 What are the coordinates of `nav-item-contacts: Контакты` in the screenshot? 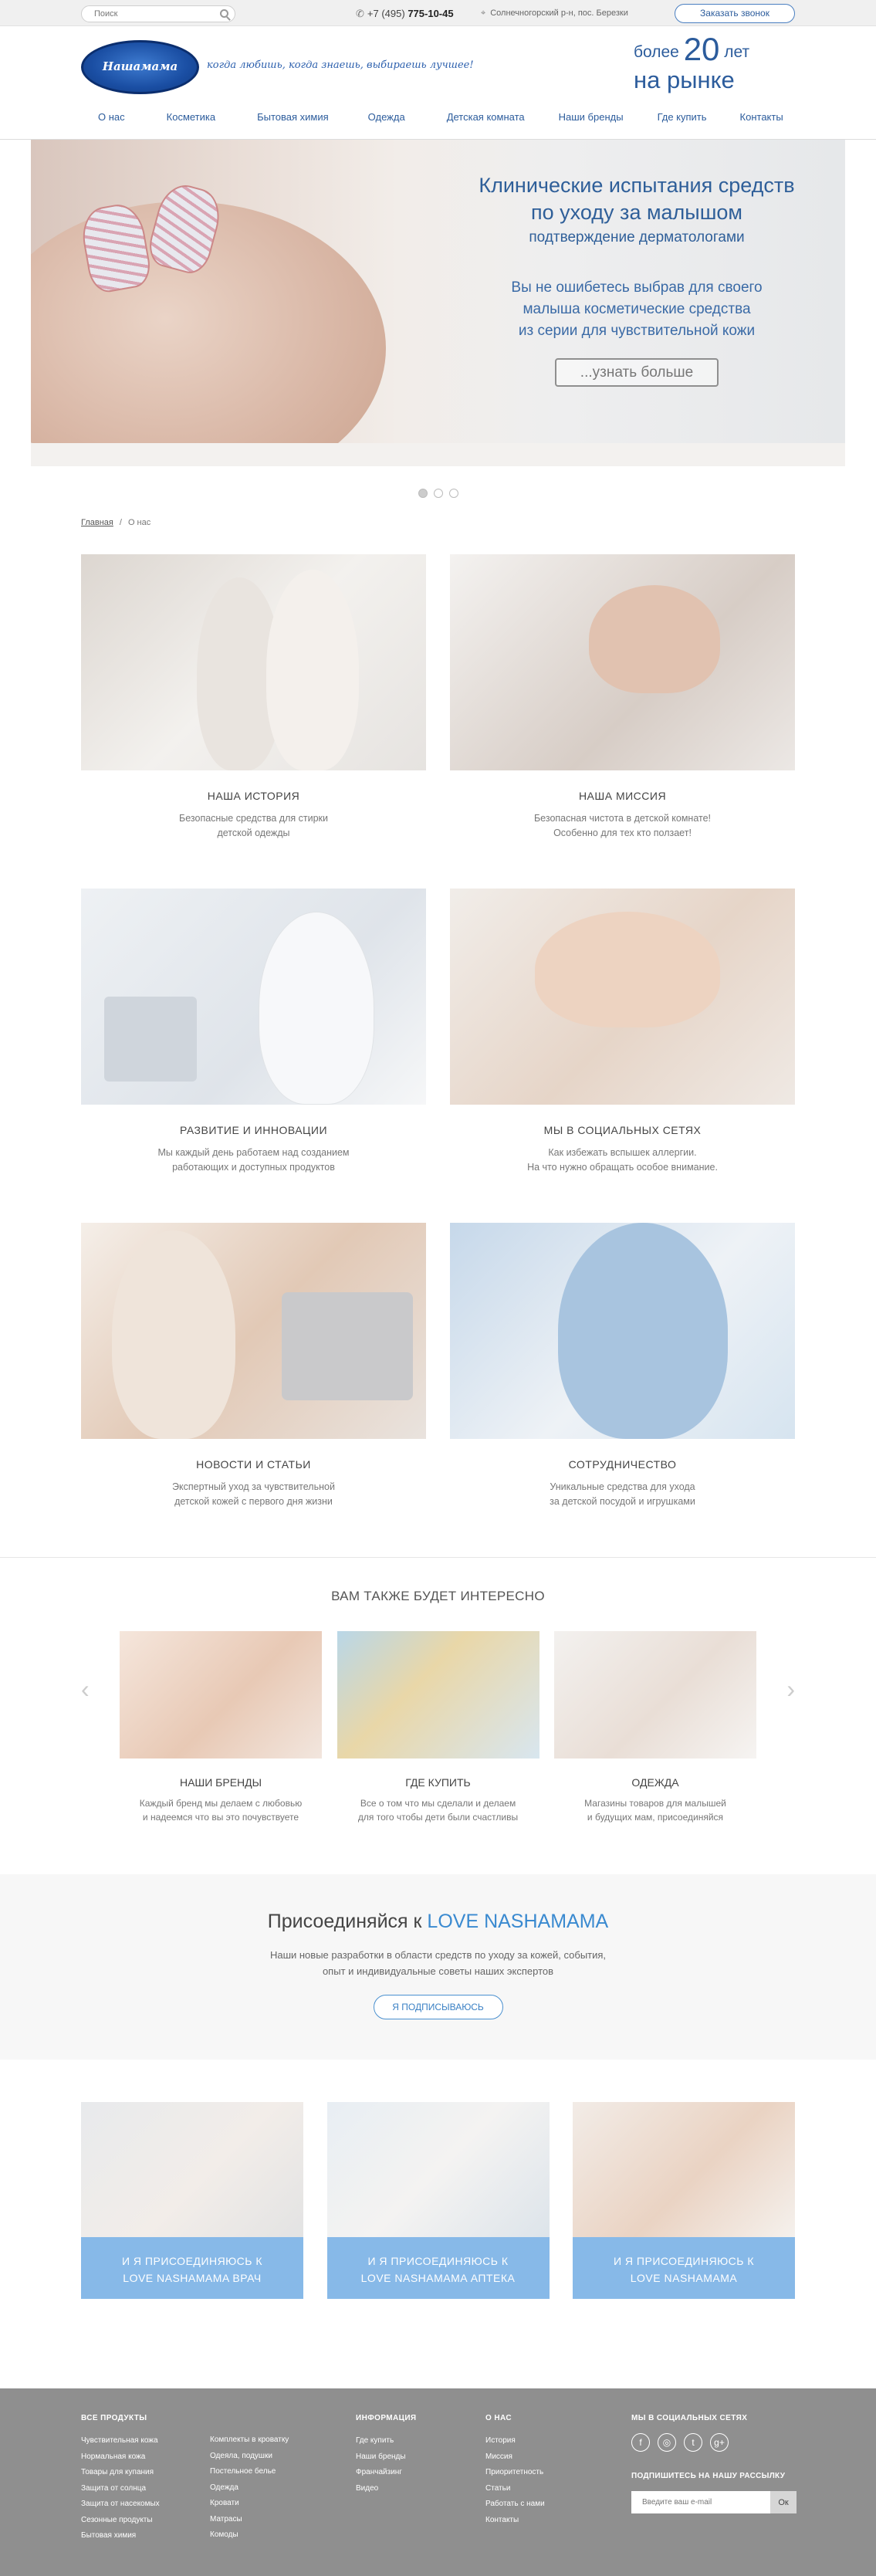 It's located at (762, 117).